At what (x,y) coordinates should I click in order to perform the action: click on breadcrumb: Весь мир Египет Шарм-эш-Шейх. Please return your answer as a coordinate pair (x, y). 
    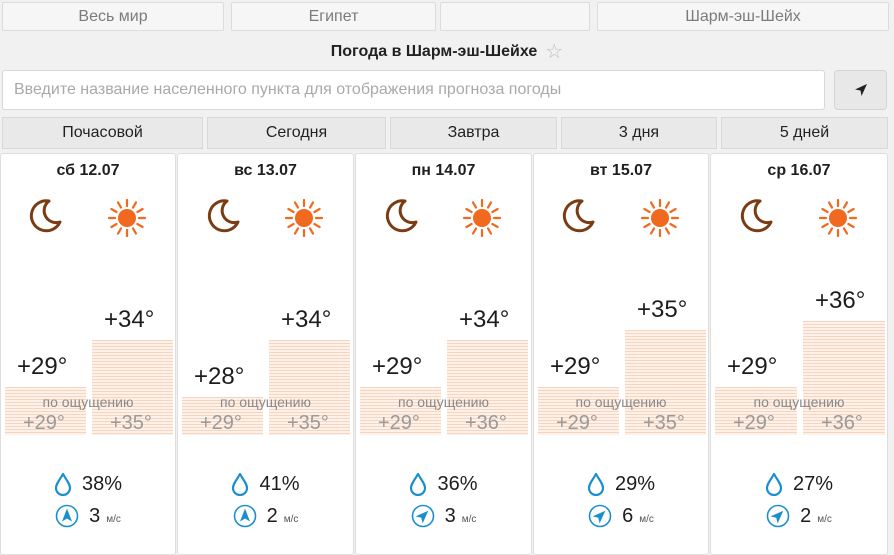
    Looking at the image, I should click on (447, 17).